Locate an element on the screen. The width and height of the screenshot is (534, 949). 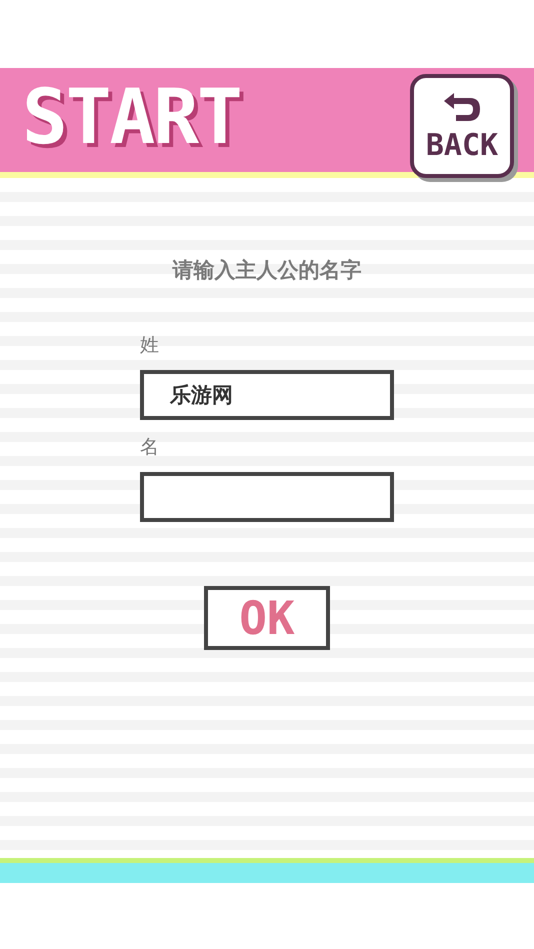
name-field: 乐游网 is located at coordinates (267, 395).